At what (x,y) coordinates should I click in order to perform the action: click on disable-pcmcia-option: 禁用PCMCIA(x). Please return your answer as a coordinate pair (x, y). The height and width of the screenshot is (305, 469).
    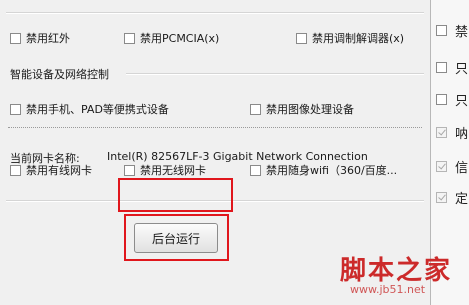
    Looking at the image, I should click on (171, 38).